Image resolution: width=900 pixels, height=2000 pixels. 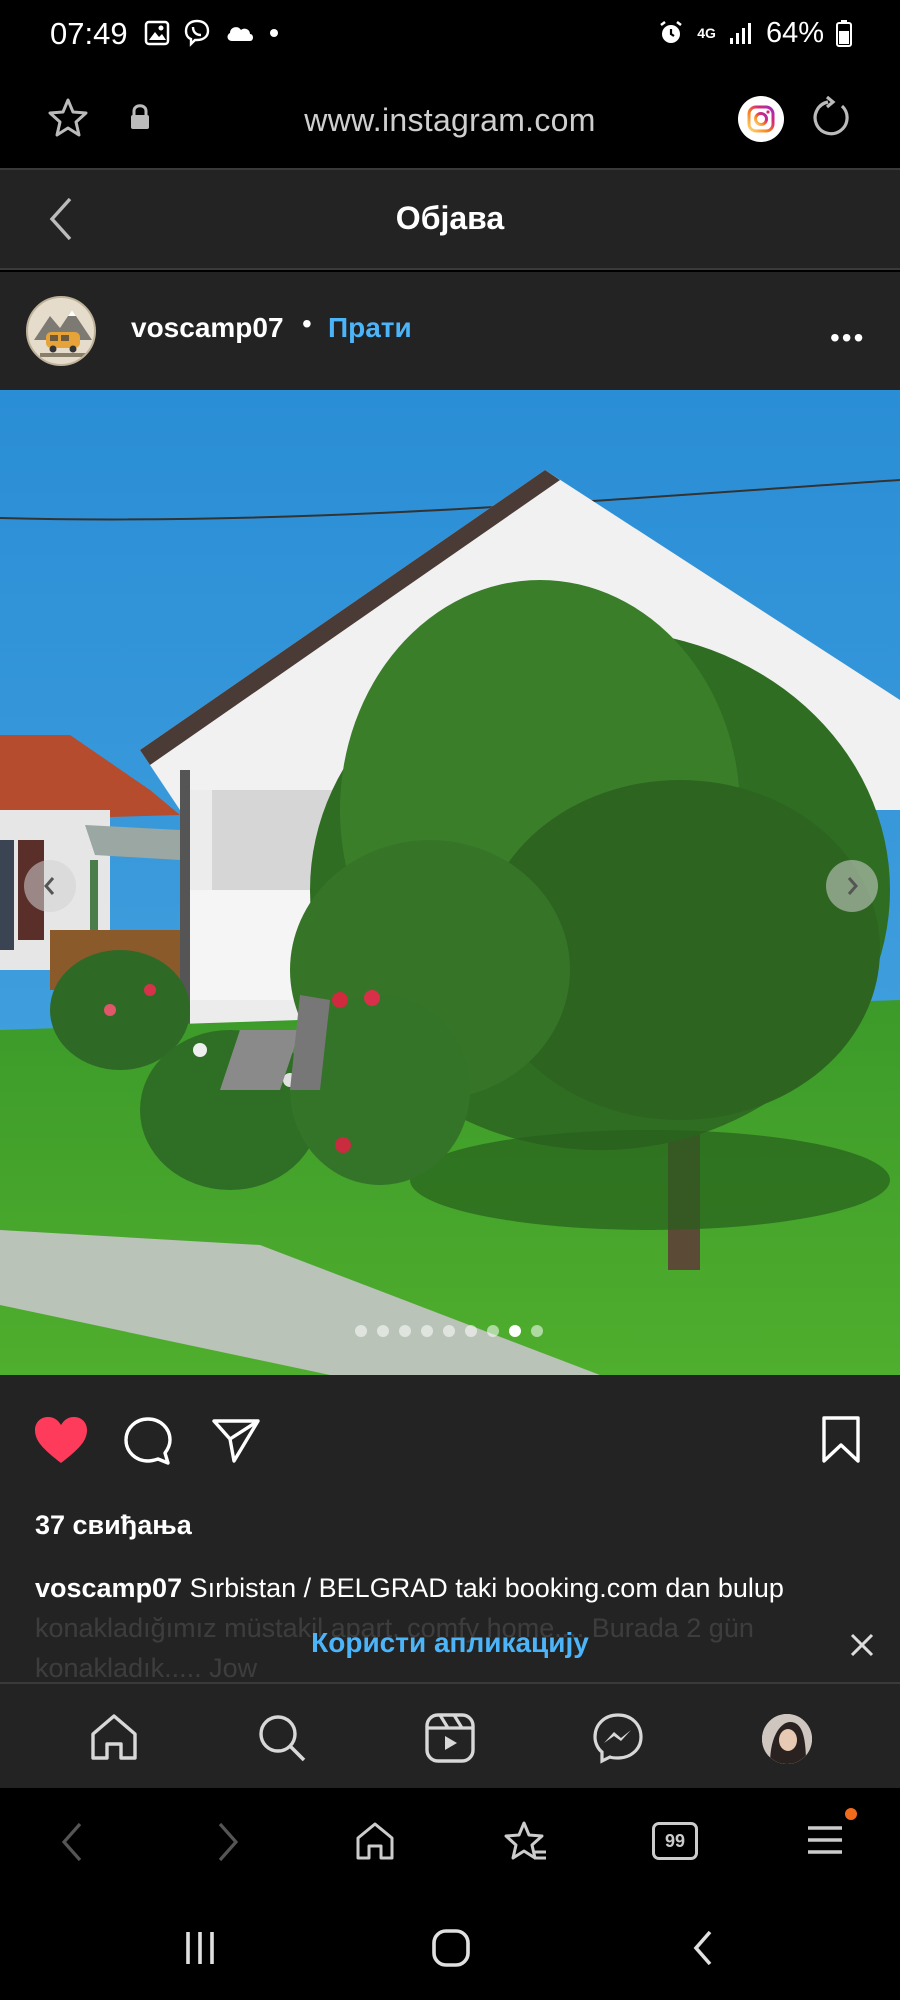 I want to click on browser-address-bar: www.instagram.com, so click(x=450, y=118).